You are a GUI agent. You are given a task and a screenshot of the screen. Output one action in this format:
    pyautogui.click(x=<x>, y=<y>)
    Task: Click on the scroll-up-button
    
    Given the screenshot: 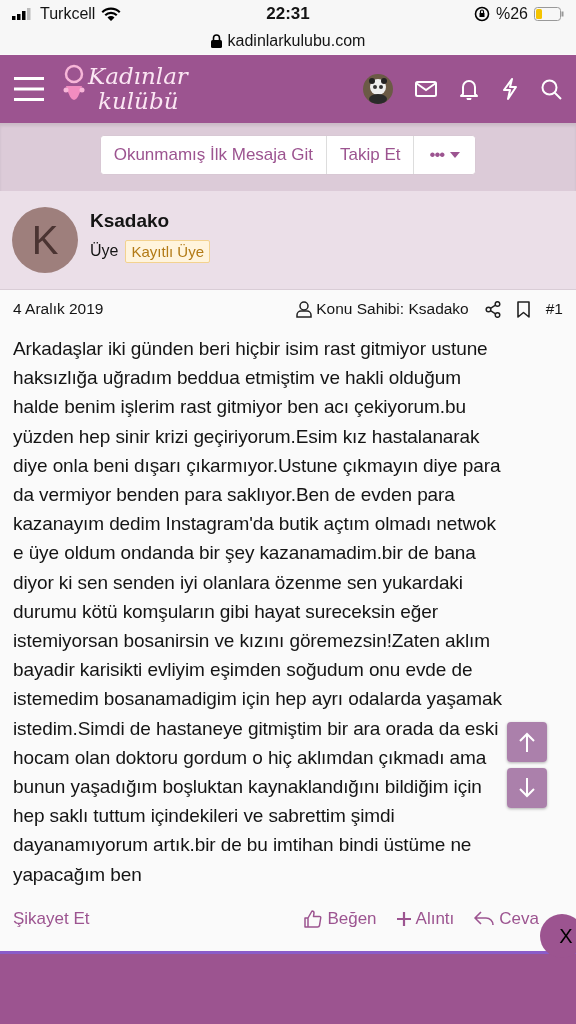 What is the action you would take?
    pyautogui.click(x=527, y=742)
    